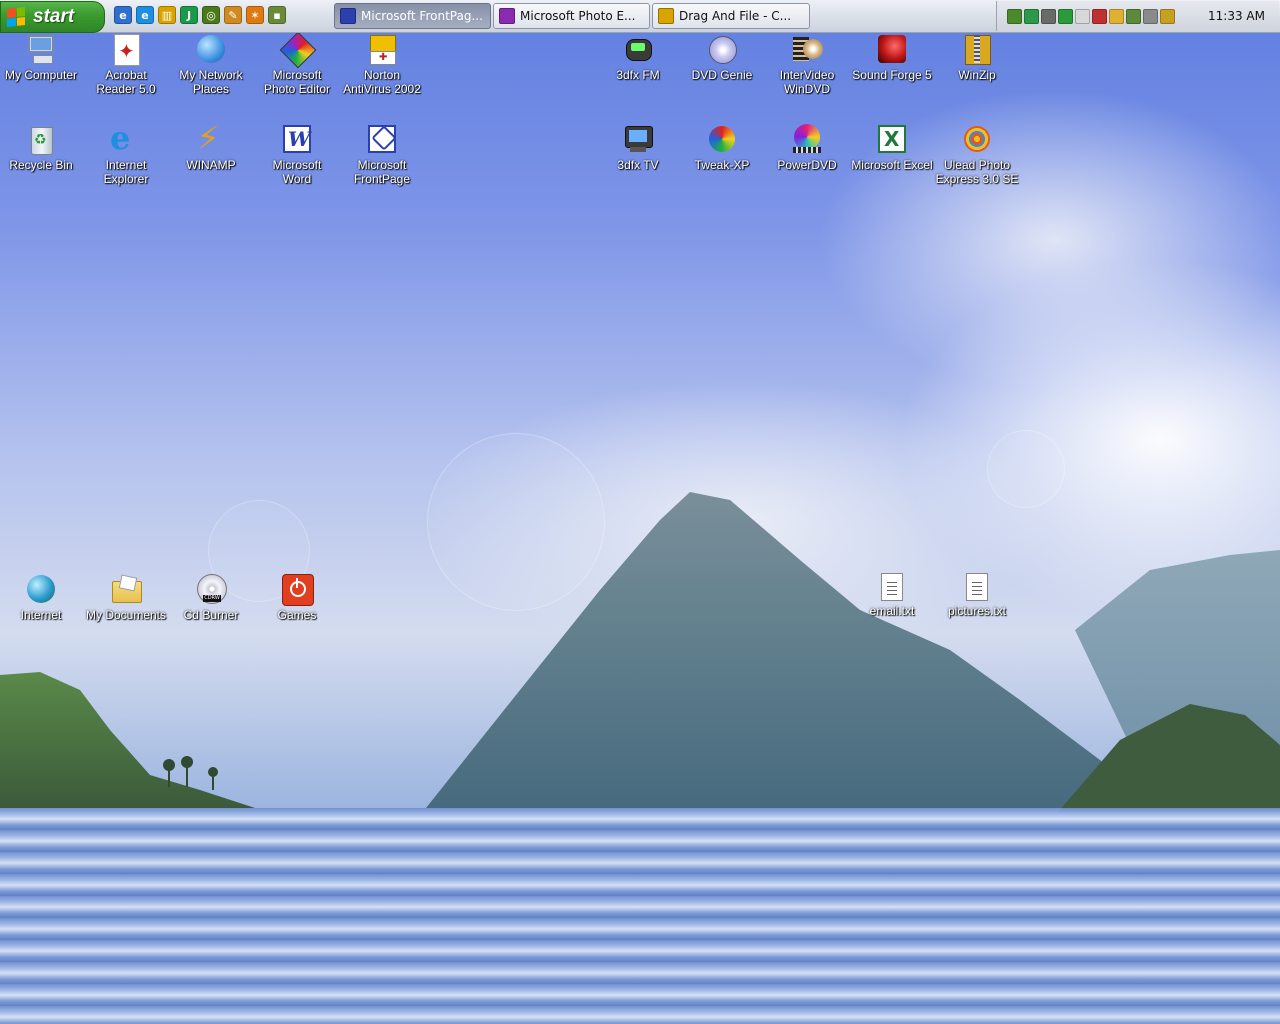  Describe the element at coordinates (638, 57) in the screenshot. I see `desktop-icon-3dfx-fm: 3dfx FM` at that location.